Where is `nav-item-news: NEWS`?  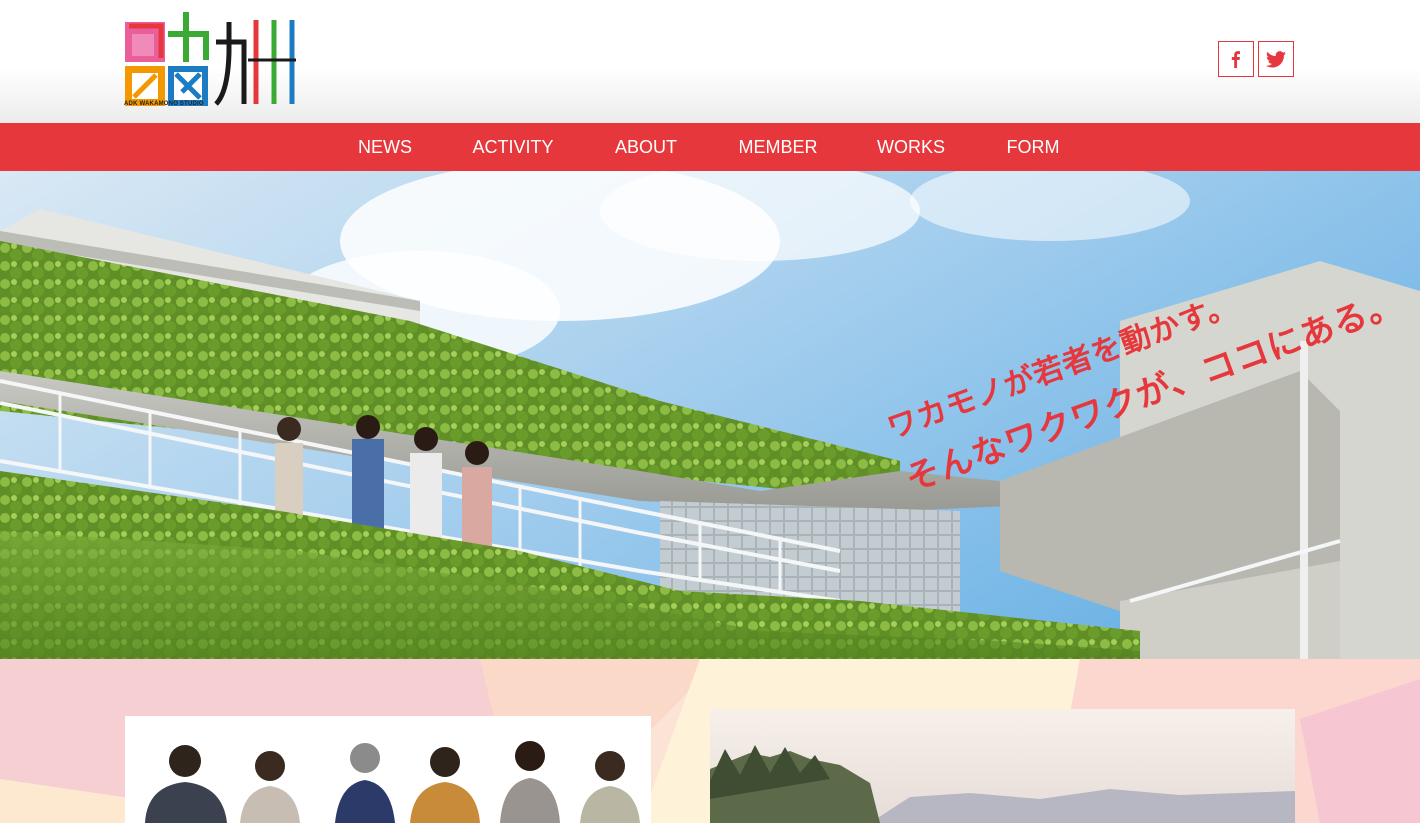
nav-item-news: NEWS is located at coordinates (385, 147).